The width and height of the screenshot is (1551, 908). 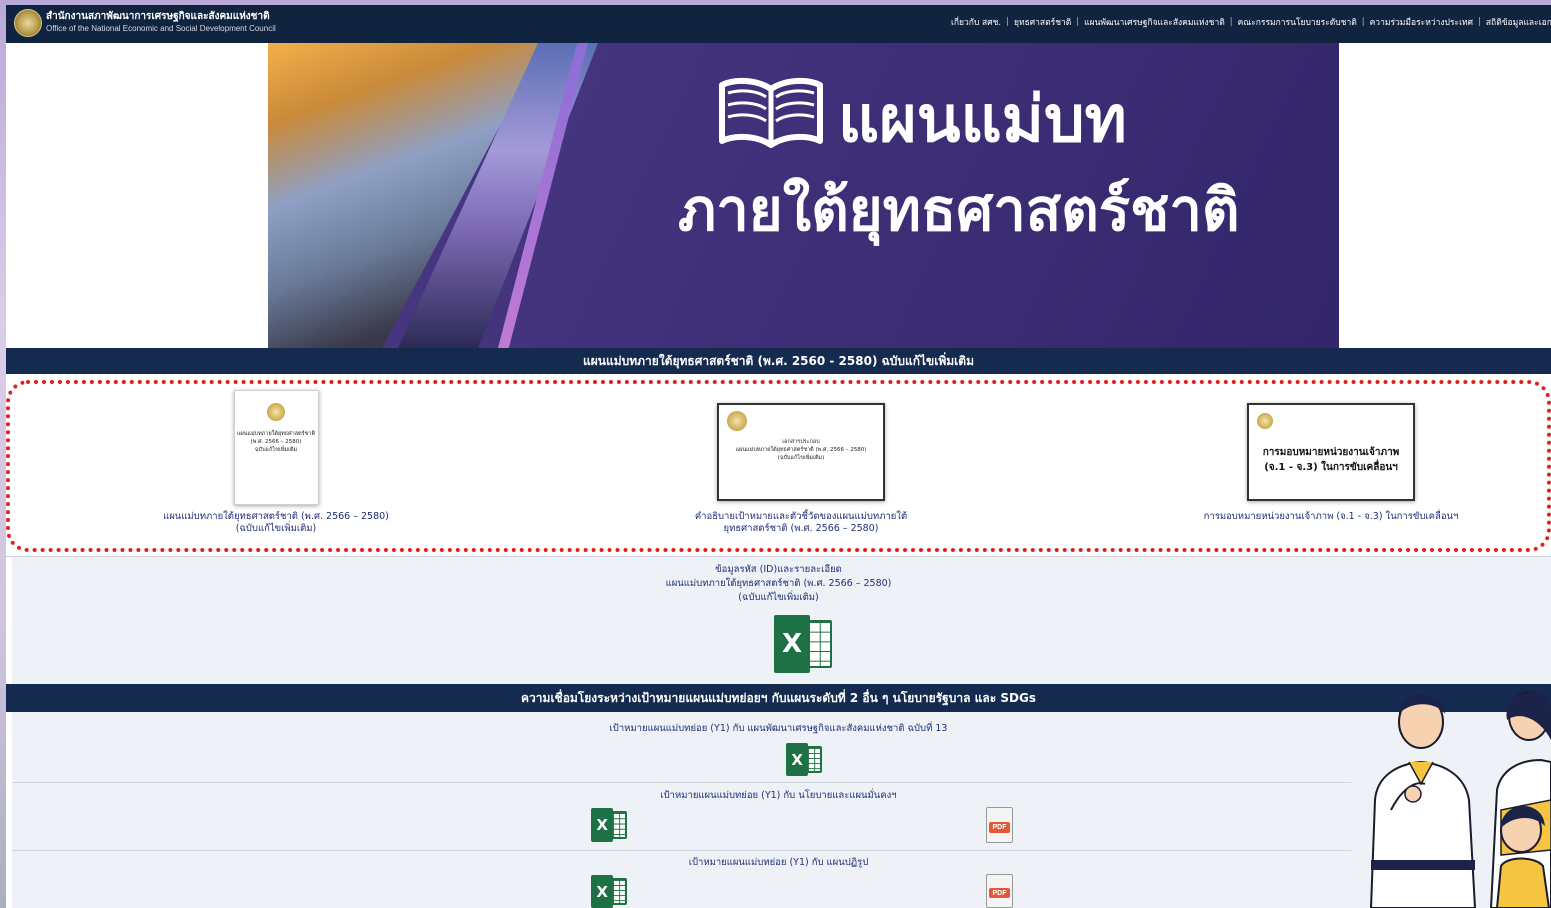 I want to click on banner-title-line2: ภายใต้ยุทธศาสตร์ชาติ, so click(x=959, y=210).